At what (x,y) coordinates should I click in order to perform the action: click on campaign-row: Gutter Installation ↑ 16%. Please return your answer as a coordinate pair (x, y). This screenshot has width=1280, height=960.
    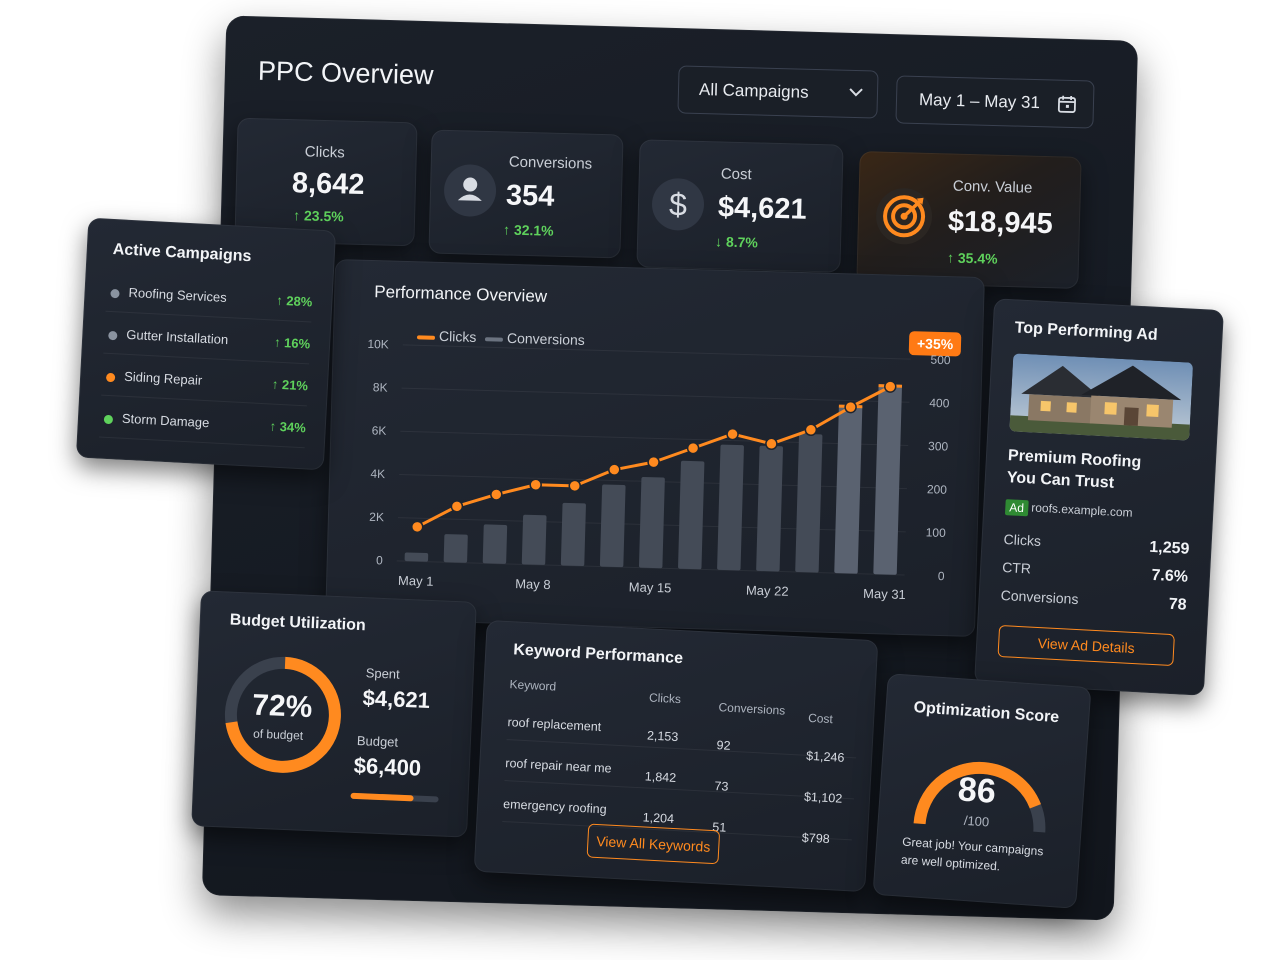
    Looking at the image, I should click on (207, 344).